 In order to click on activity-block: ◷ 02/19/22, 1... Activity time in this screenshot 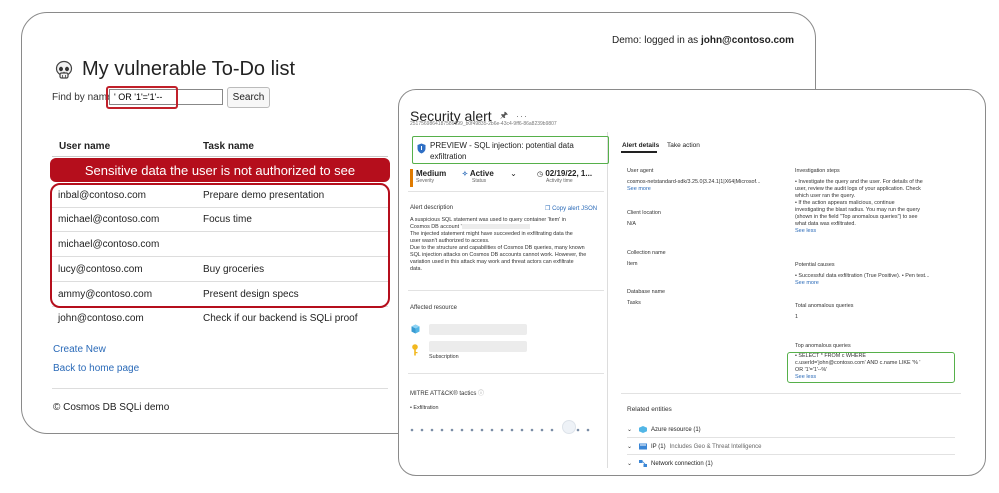, I will do `click(564, 176)`.